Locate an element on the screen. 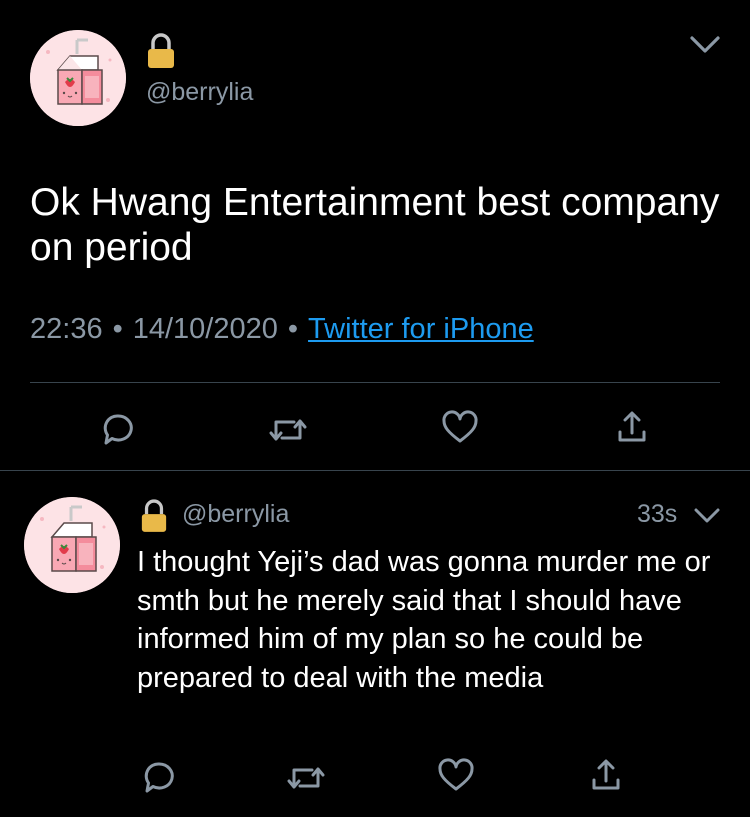  reply-age: 33s is located at coordinates (657, 514).